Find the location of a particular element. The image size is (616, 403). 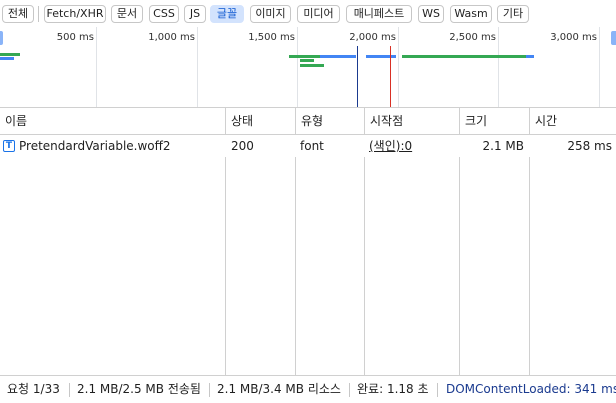

filter-js-button: JS is located at coordinates (195, 14).